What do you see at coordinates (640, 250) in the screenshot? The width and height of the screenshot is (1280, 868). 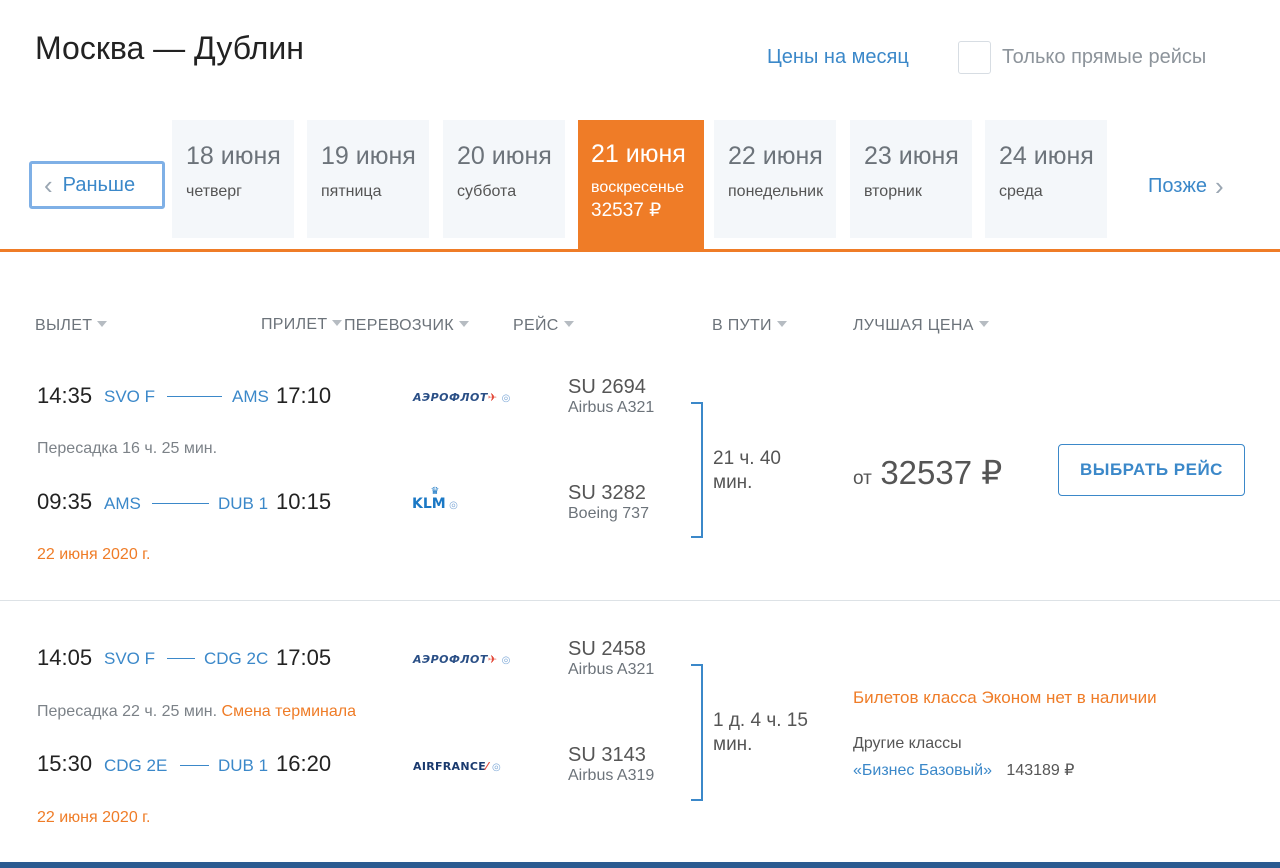 I see `date-strip-underline` at bounding box center [640, 250].